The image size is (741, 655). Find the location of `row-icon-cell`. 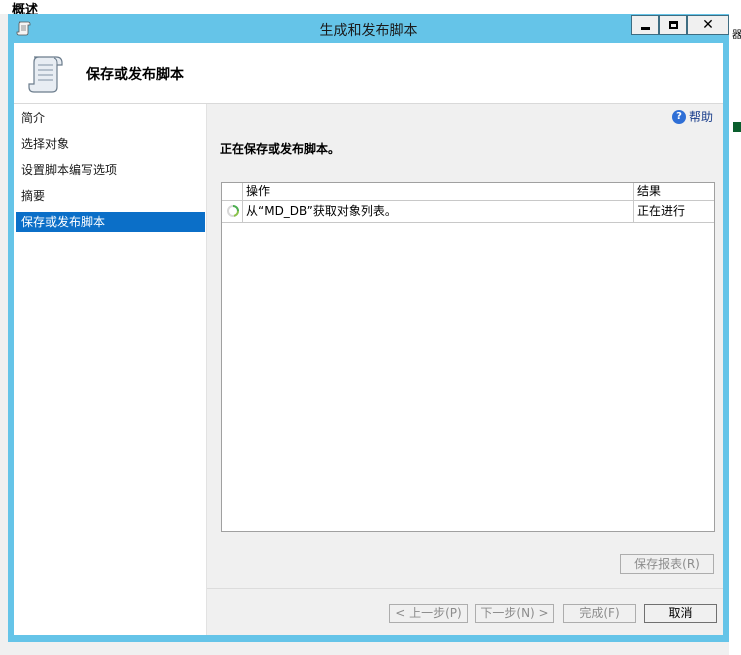

row-icon-cell is located at coordinates (232, 211).